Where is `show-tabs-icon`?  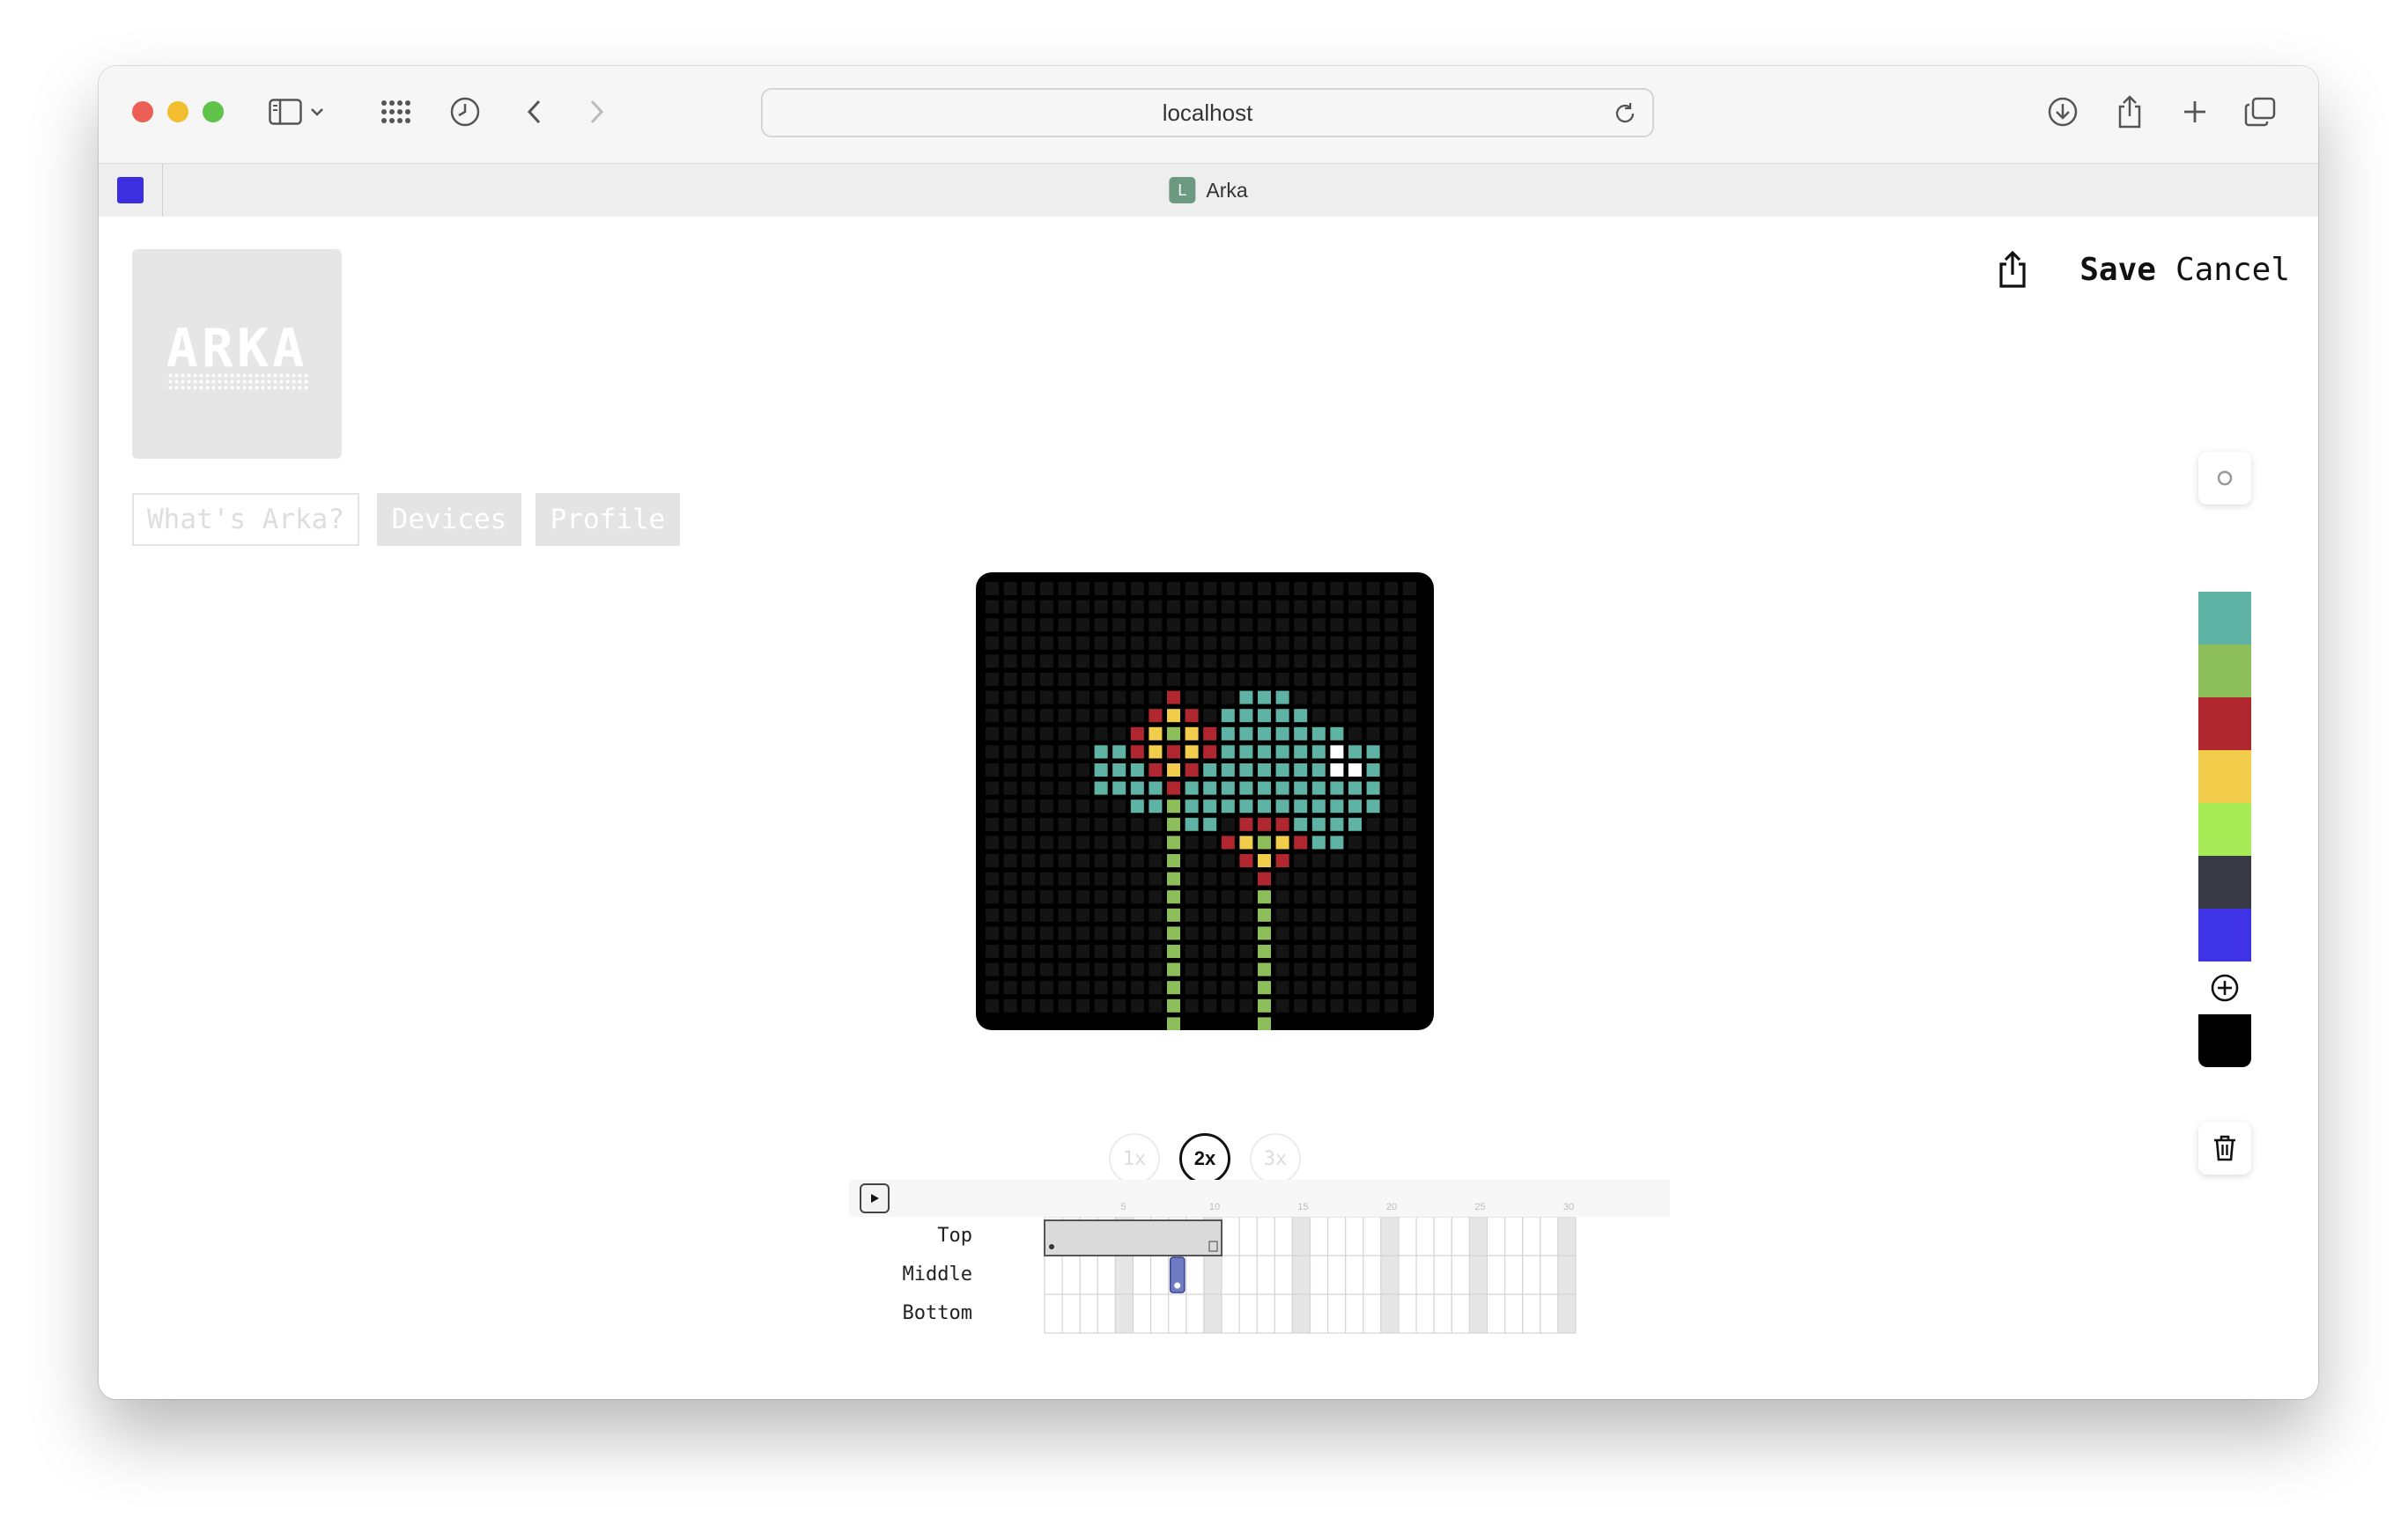
show-tabs-icon is located at coordinates (2260, 111).